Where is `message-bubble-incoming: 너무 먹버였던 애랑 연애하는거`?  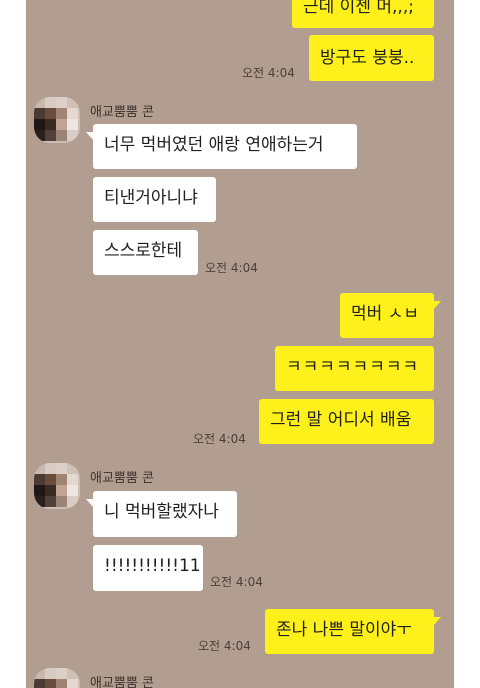
message-bubble-incoming: 너무 먹버였던 애랑 연애하는거 is located at coordinates (221, 146).